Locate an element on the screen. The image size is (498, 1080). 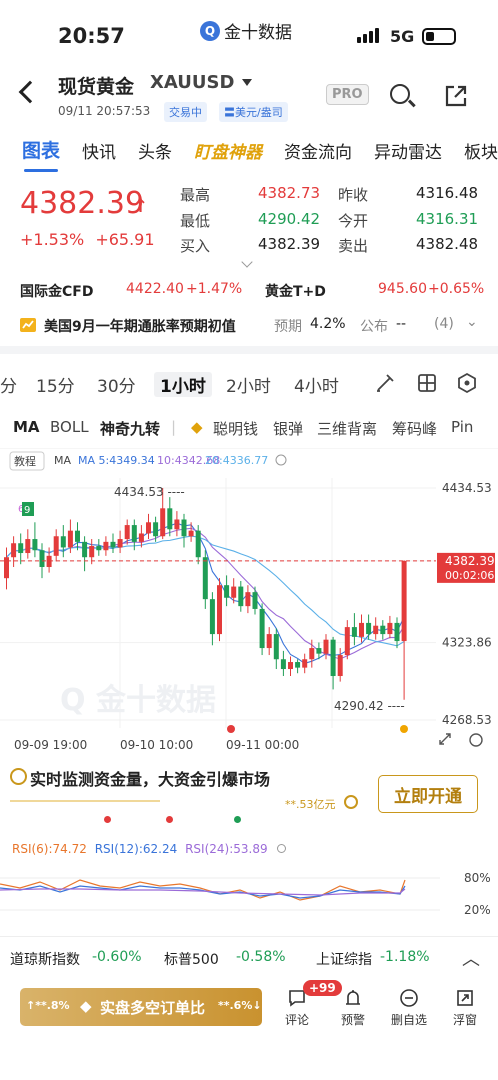
rsi-settings-icon is located at coordinates (282, 848).